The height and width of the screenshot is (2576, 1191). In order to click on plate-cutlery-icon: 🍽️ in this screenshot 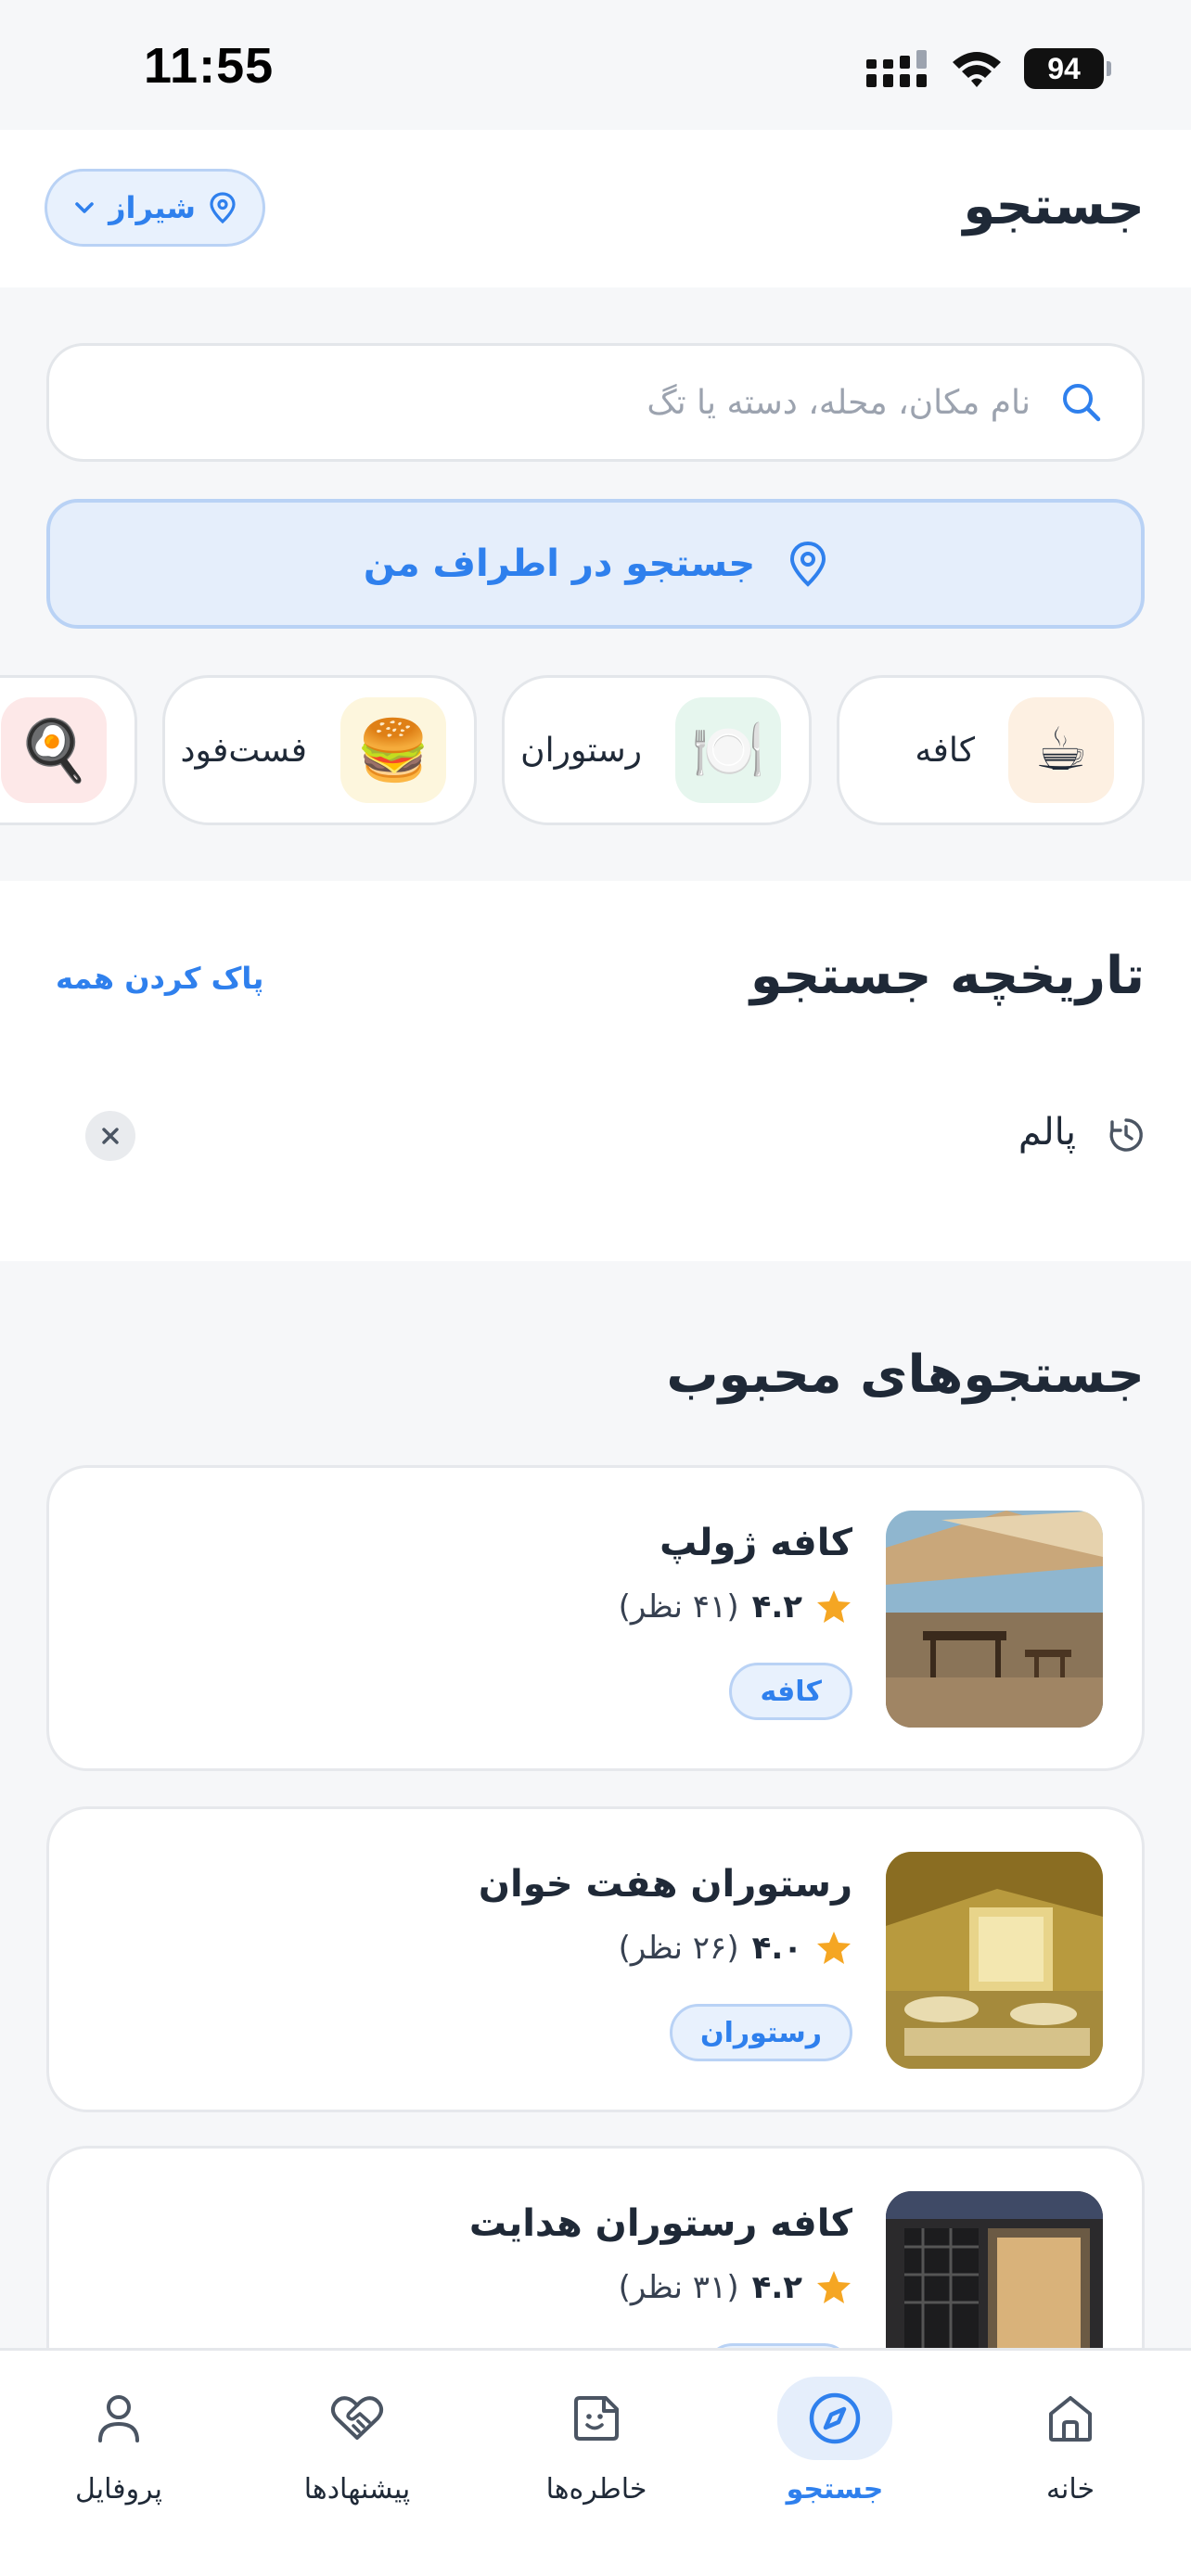, I will do `click(728, 750)`.